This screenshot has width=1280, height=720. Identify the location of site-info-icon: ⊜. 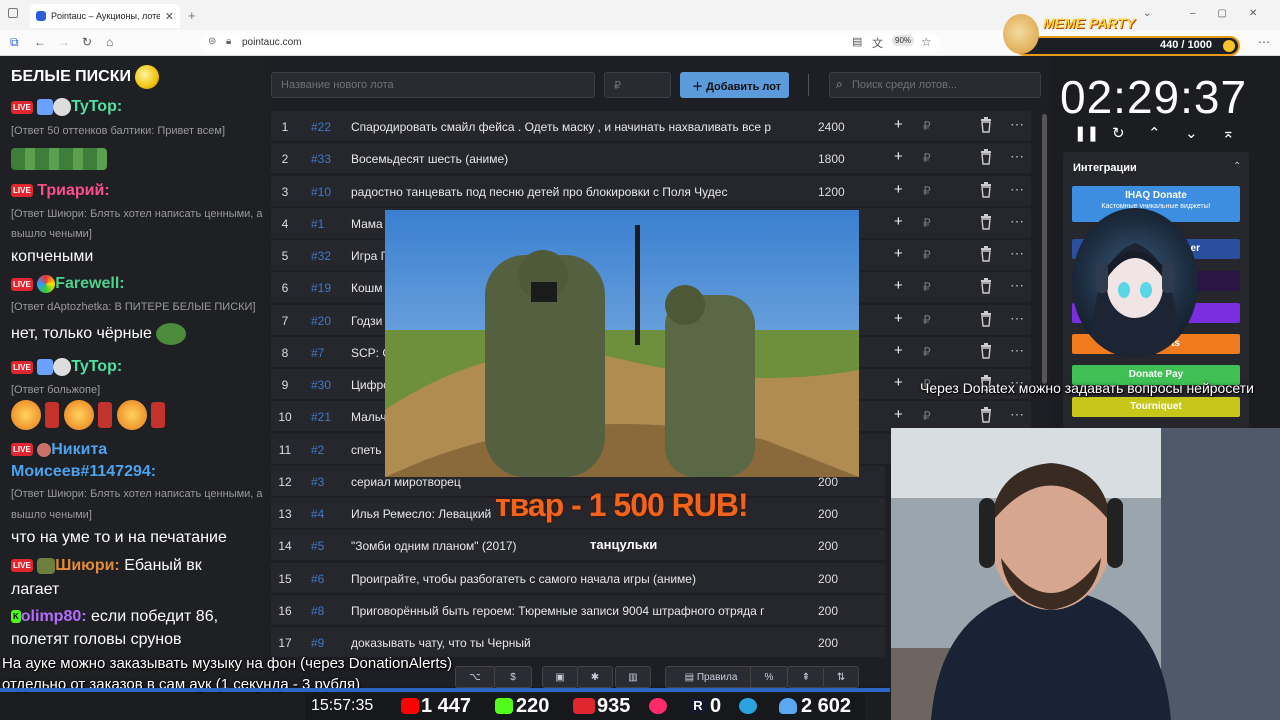
(212, 41).